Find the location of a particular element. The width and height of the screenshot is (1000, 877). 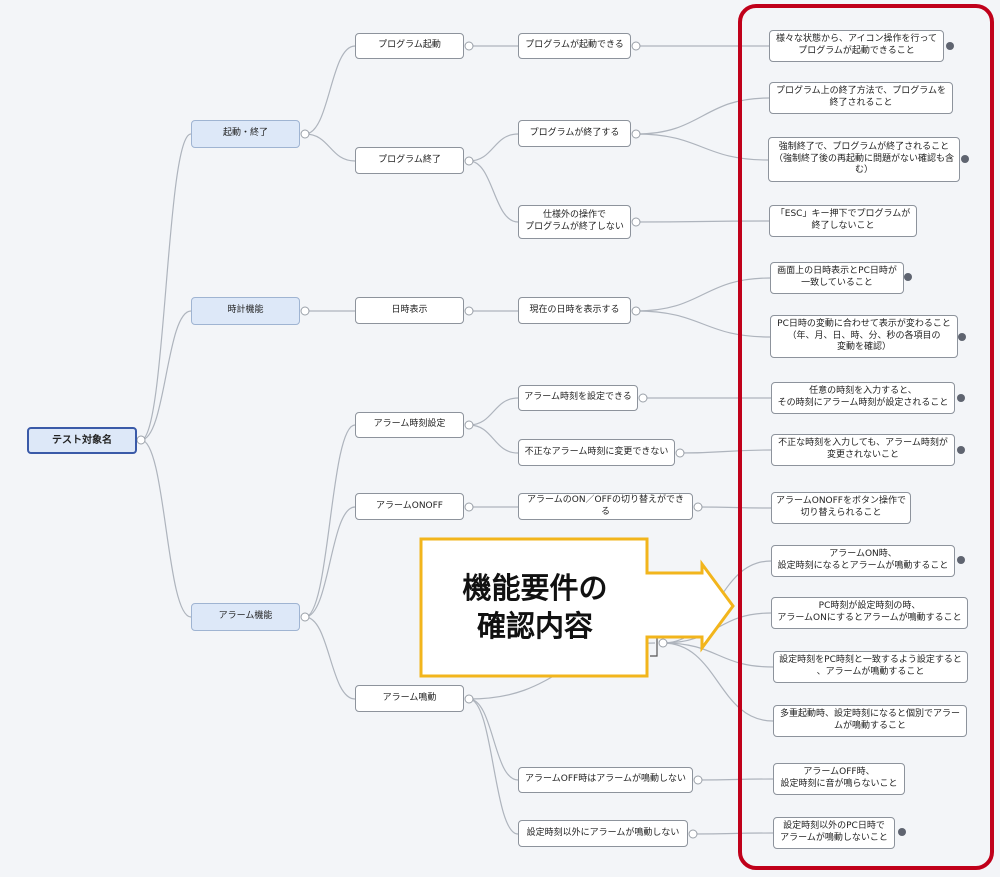

callout-line-1: 機能要件の is located at coordinates (535, 587).